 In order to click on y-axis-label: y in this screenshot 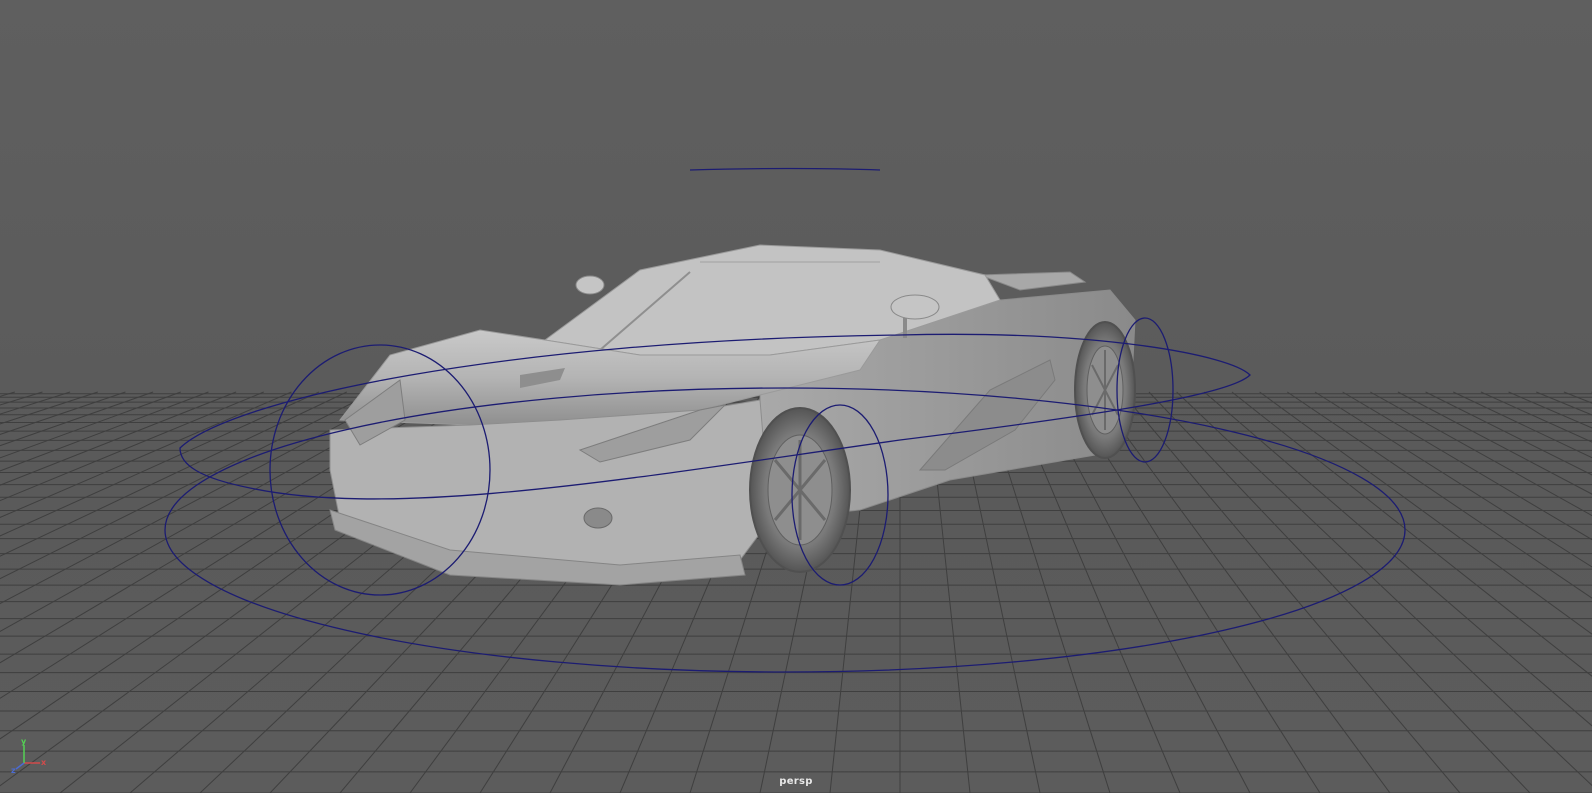, I will do `click(24, 741)`.